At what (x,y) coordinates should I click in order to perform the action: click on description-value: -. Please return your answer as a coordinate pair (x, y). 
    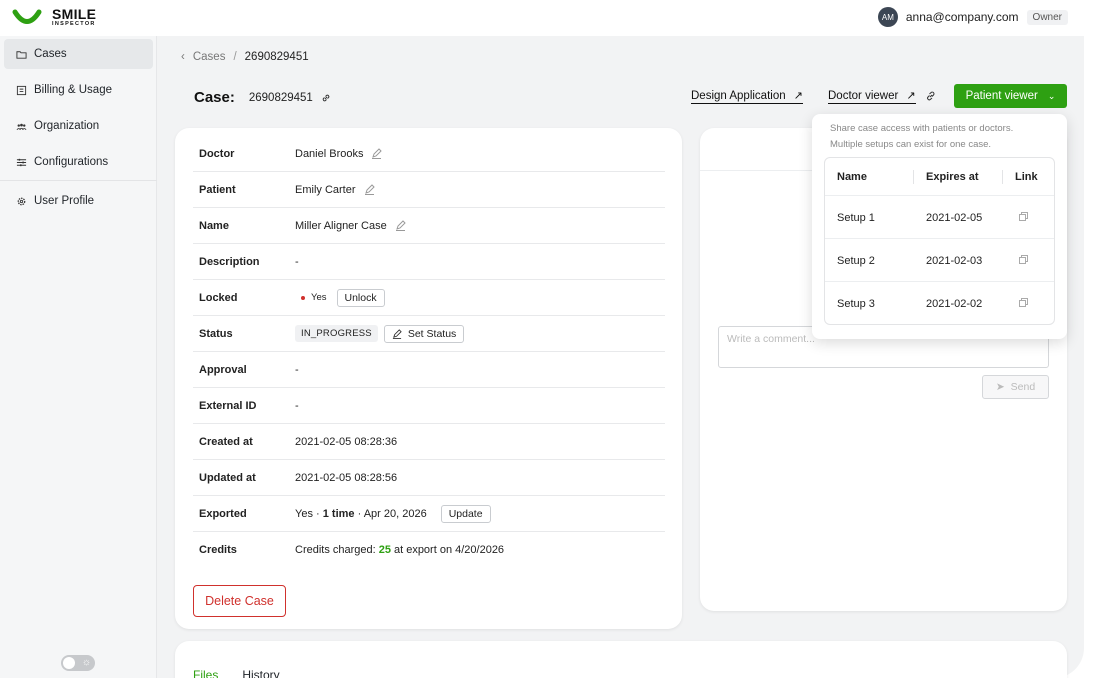
    Looking at the image, I should click on (297, 261).